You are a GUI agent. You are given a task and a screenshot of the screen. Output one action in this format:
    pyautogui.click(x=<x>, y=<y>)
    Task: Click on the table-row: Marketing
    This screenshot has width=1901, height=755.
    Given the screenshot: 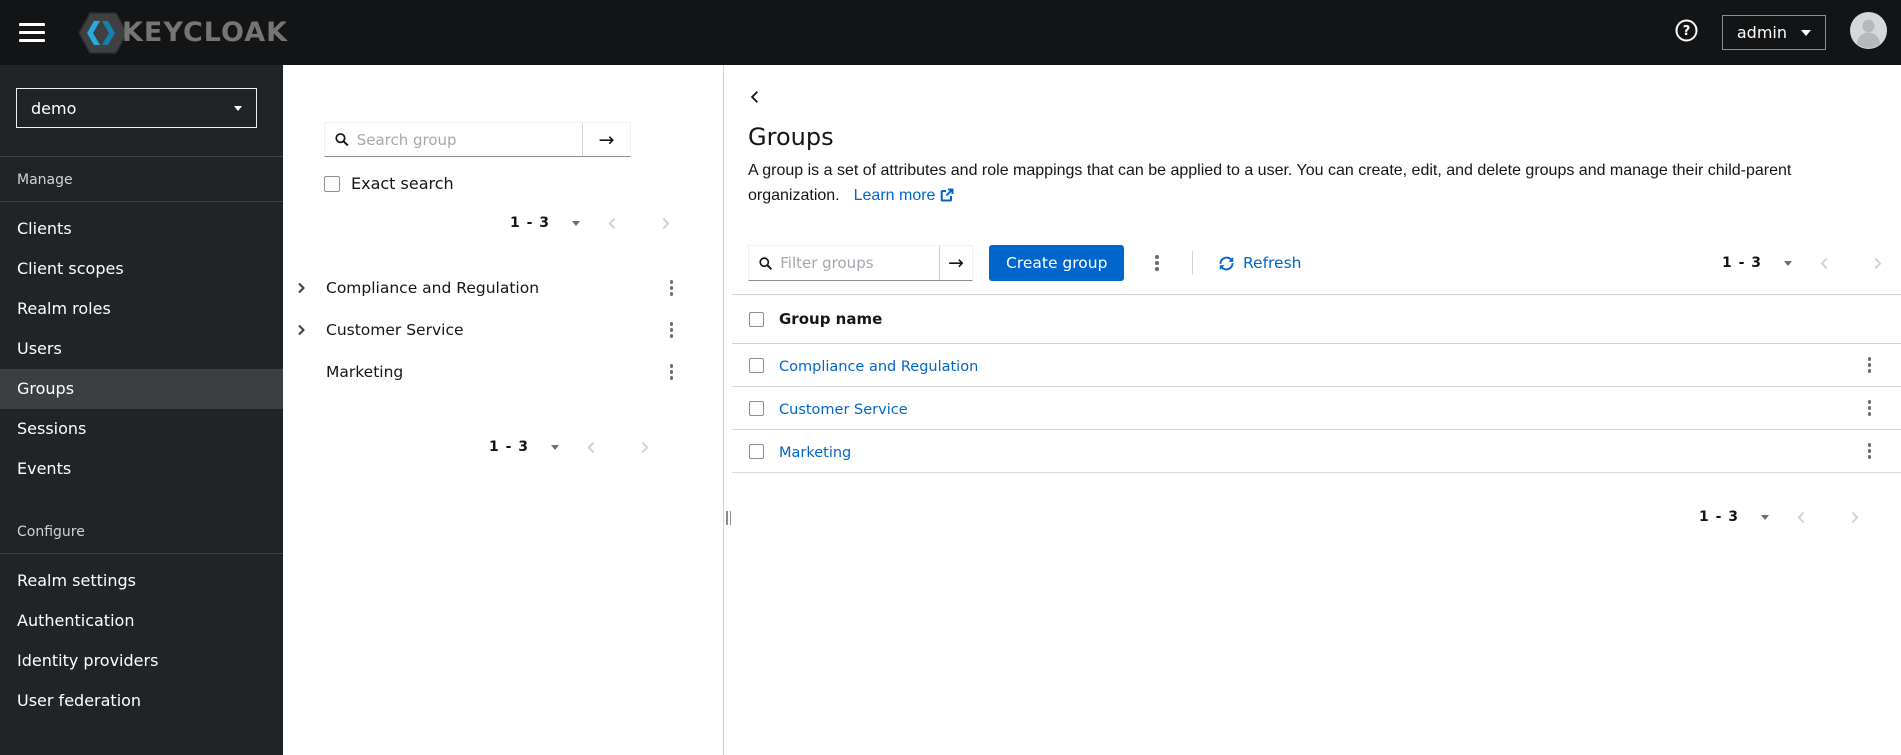 What is the action you would take?
    pyautogui.click(x=1316, y=451)
    